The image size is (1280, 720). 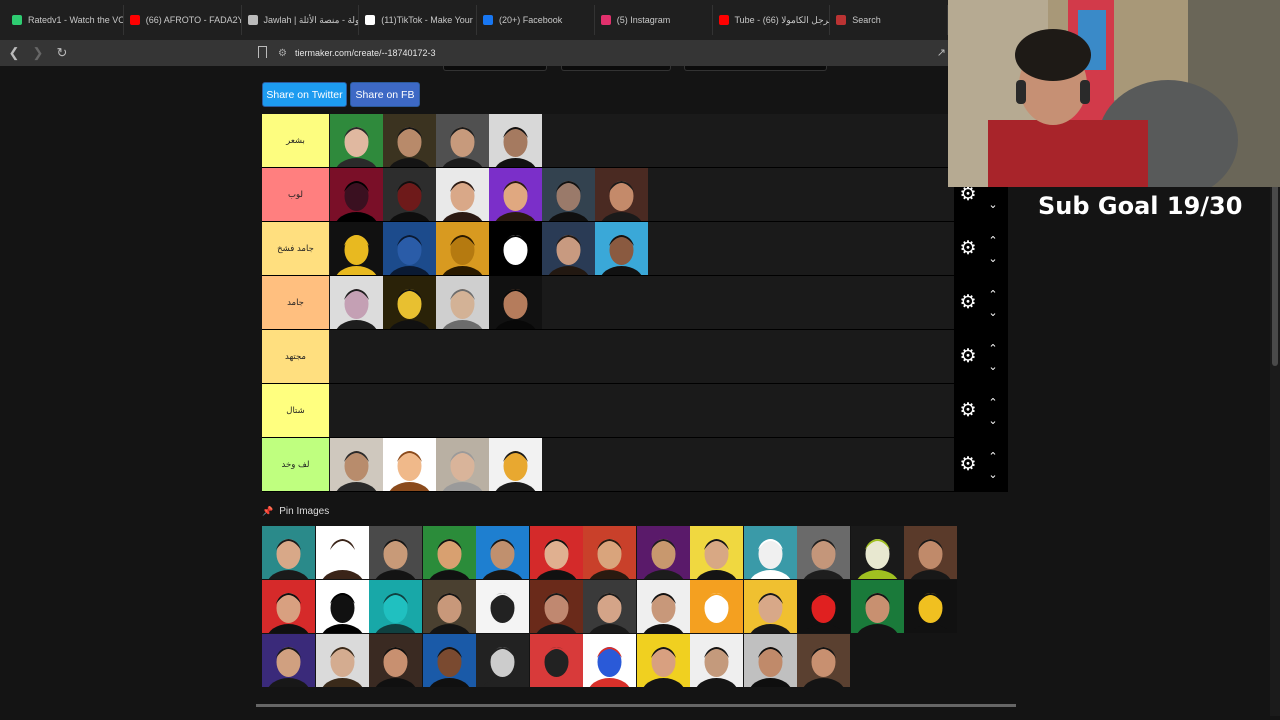 I want to click on back-icon: ❮, so click(x=14, y=53).